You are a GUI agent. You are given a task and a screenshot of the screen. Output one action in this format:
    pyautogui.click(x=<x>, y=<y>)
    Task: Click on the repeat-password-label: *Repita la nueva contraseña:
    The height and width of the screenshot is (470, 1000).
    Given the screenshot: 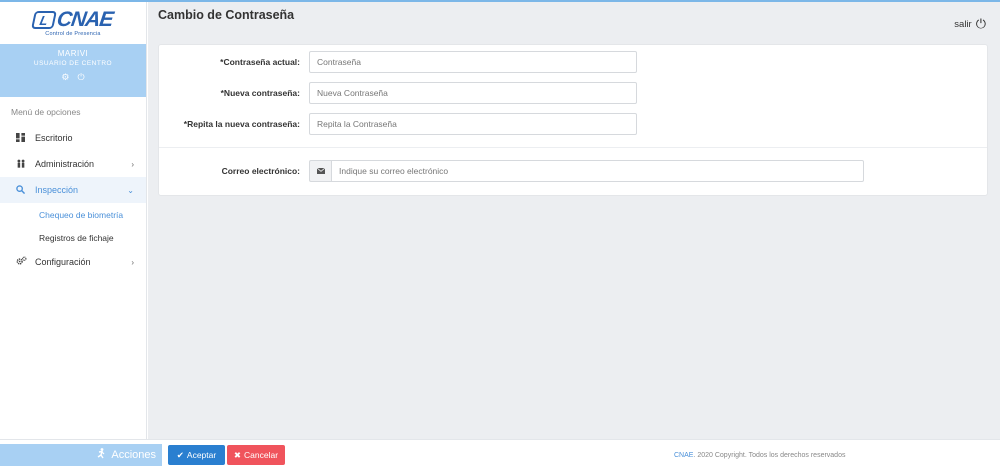 What is the action you would take?
    pyautogui.click(x=241, y=124)
    